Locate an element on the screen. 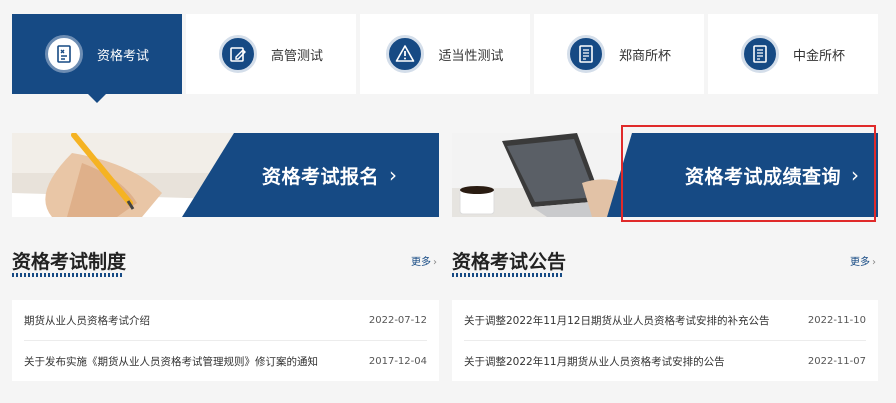 This screenshot has width=896, height=403. tab-cffex-cup: 中金所杯 is located at coordinates (793, 54).